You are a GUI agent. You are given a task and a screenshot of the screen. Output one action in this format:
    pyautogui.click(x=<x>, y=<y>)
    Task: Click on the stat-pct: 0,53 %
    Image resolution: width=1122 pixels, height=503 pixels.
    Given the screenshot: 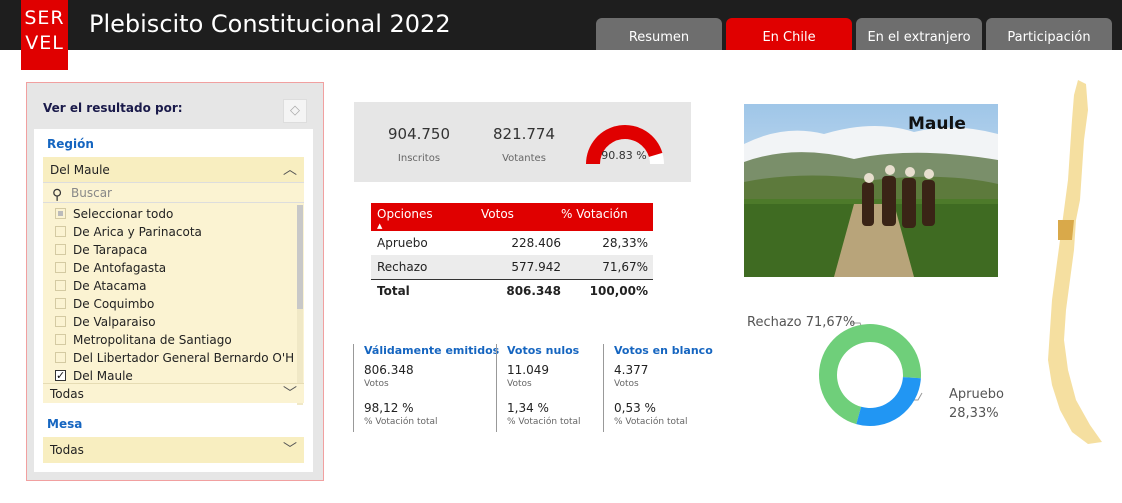 What is the action you would take?
    pyautogui.click(x=635, y=408)
    